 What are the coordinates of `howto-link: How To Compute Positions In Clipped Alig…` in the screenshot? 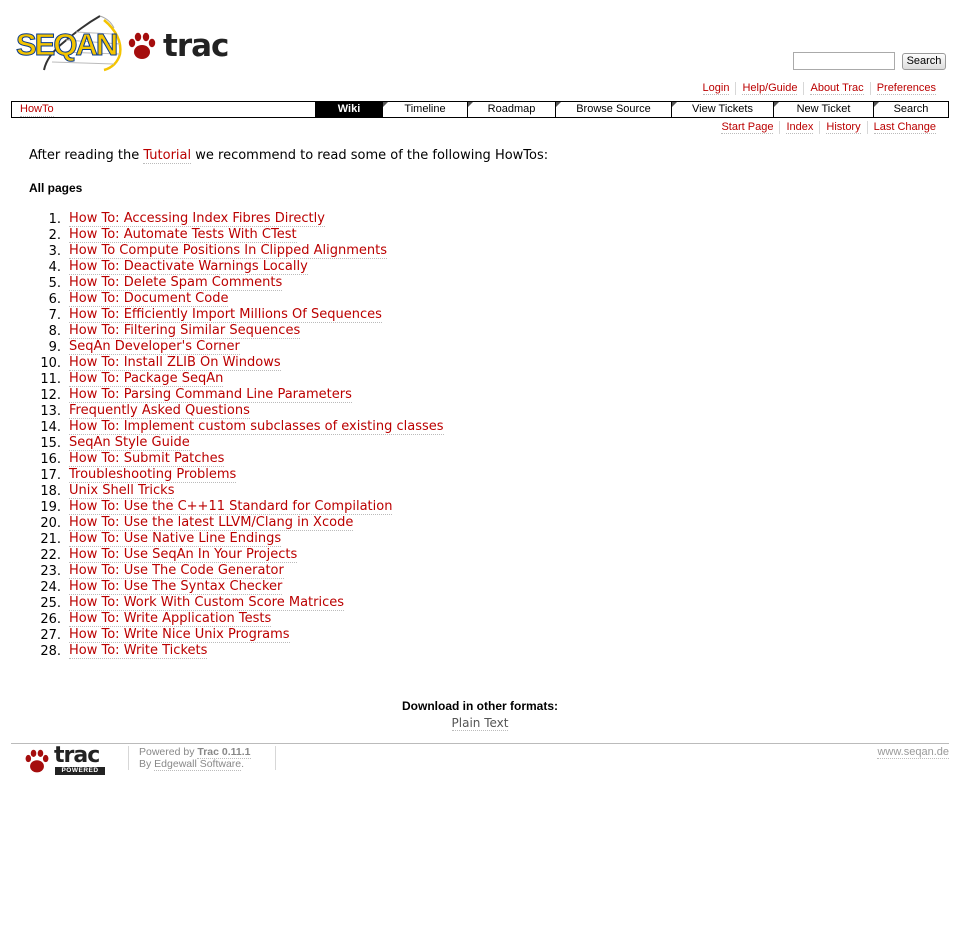 It's located at (228, 251).